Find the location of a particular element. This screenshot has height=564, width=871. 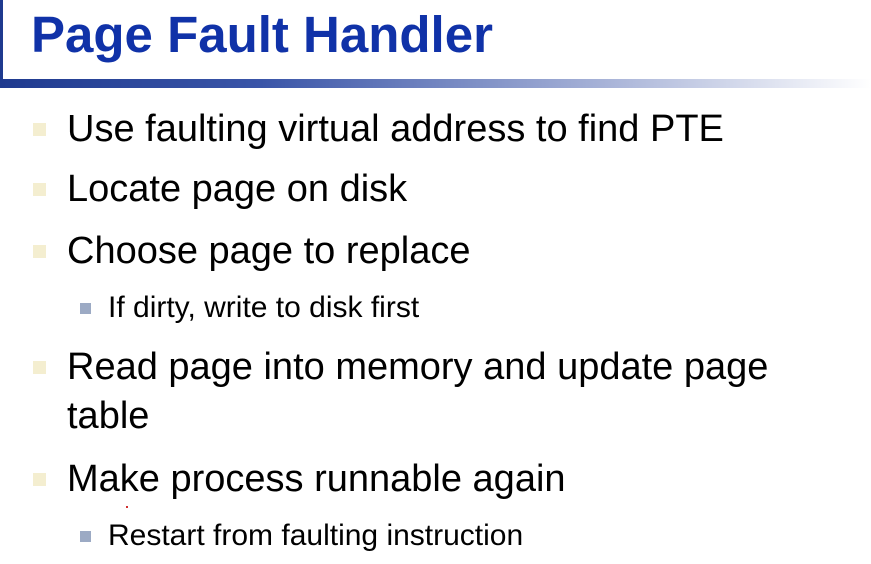

sub-bullet-text: If dirty, write to disk first is located at coordinates (264, 307).